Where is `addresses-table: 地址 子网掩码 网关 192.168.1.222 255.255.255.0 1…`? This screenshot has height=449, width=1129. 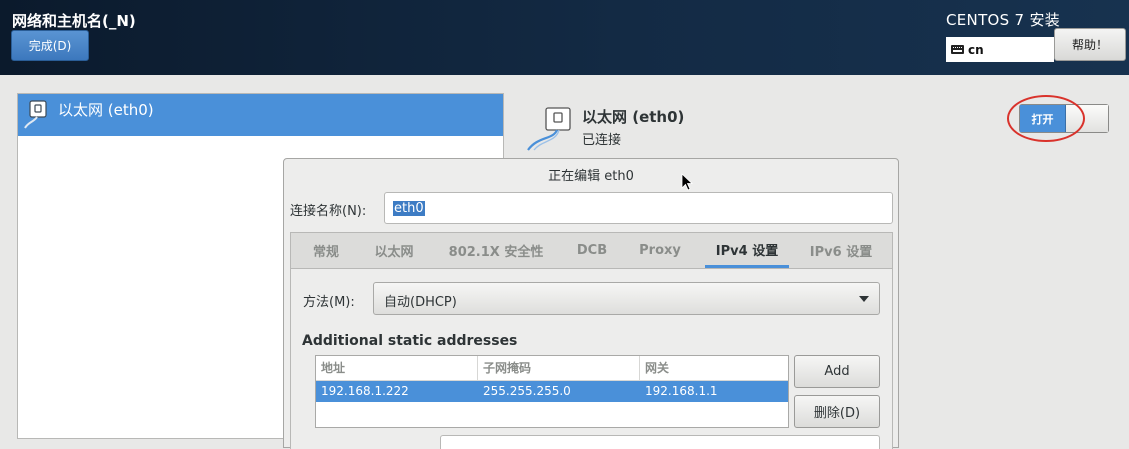
addresses-table: 地址 子网掩码 网关 192.168.1.222 255.255.255.0 1… is located at coordinates (552, 391).